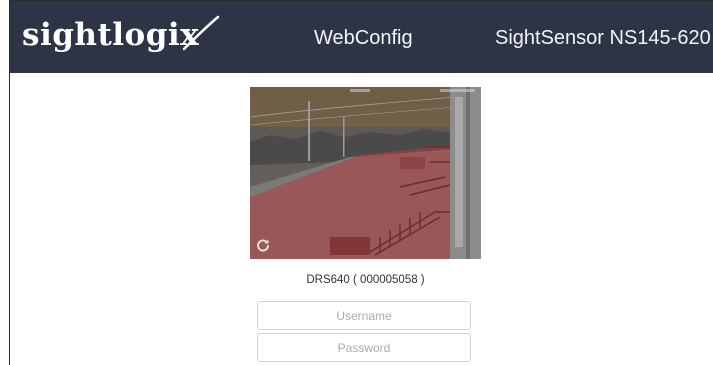  I want to click on logo-text: sightlogix, so click(111, 35).